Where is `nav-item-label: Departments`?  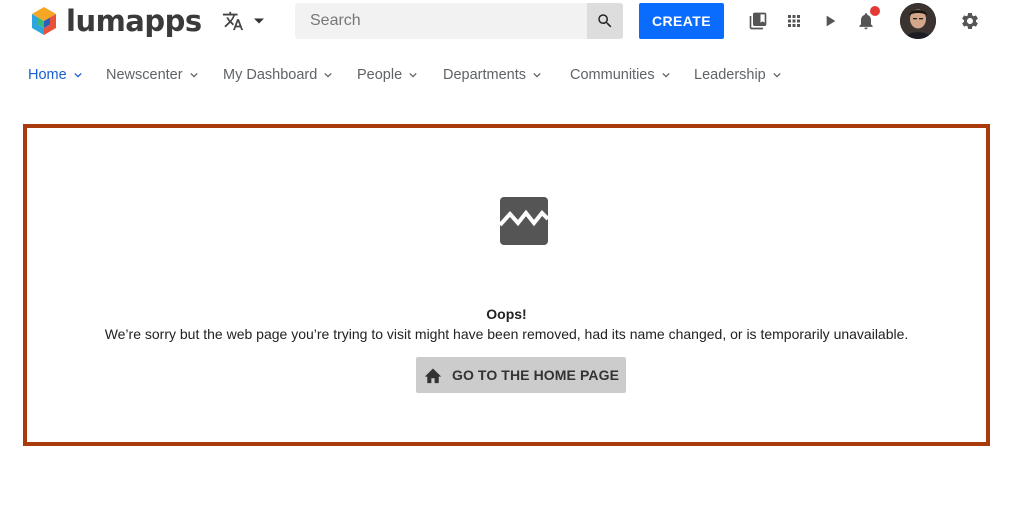
nav-item-label: Departments is located at coordinates (485, 75).